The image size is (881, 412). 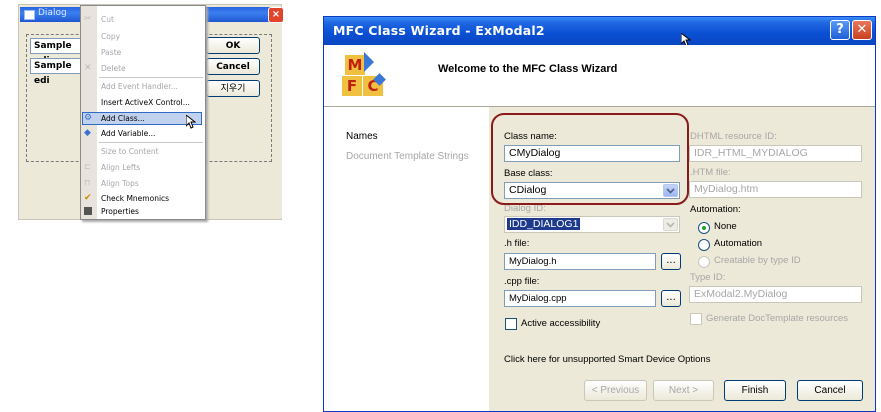 I want to click on nav-item-names: Names, so click(x=362, y=136).